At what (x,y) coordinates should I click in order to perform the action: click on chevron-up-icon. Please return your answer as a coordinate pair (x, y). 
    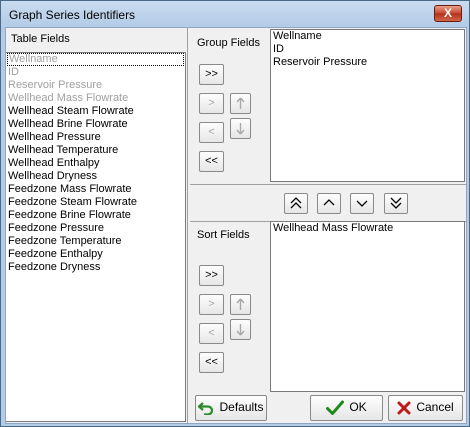
    Looking at the image, I should click on (329, 202).